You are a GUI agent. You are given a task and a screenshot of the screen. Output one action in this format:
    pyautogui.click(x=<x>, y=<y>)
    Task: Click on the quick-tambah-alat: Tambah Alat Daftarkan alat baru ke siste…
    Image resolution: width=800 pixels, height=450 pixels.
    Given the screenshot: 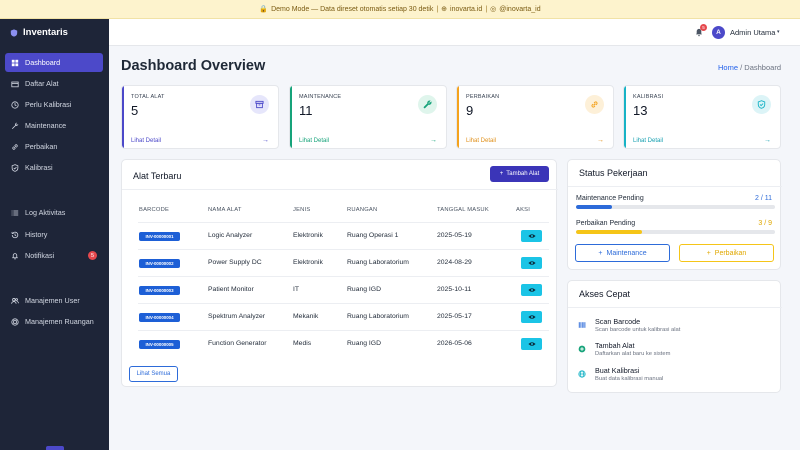 What is the action you would take?
    pyautogui.click(x=674, y=350)
    